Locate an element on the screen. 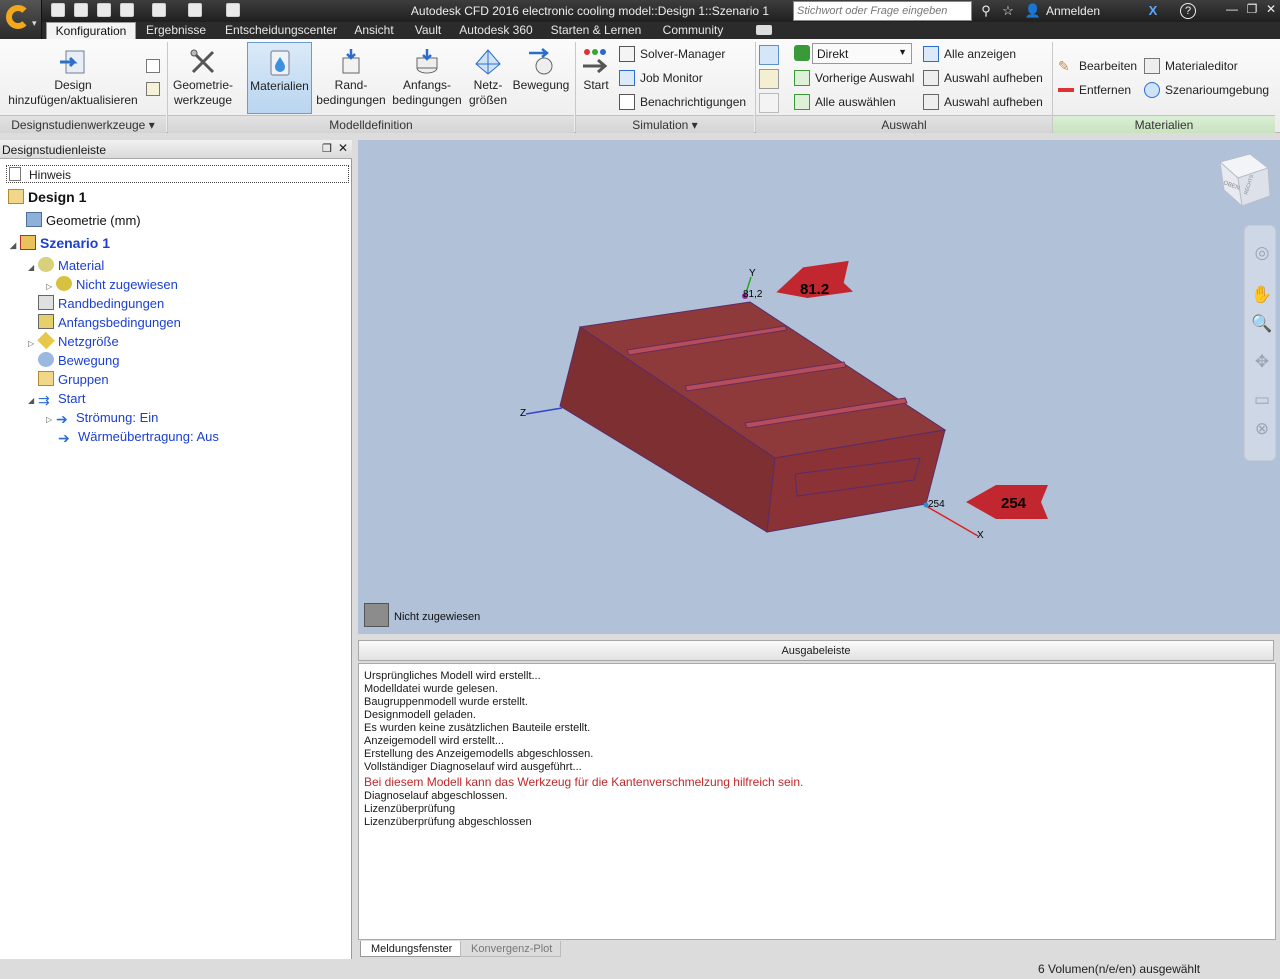  pencil-icon: ✎ is located at coordinates (1064, 66).